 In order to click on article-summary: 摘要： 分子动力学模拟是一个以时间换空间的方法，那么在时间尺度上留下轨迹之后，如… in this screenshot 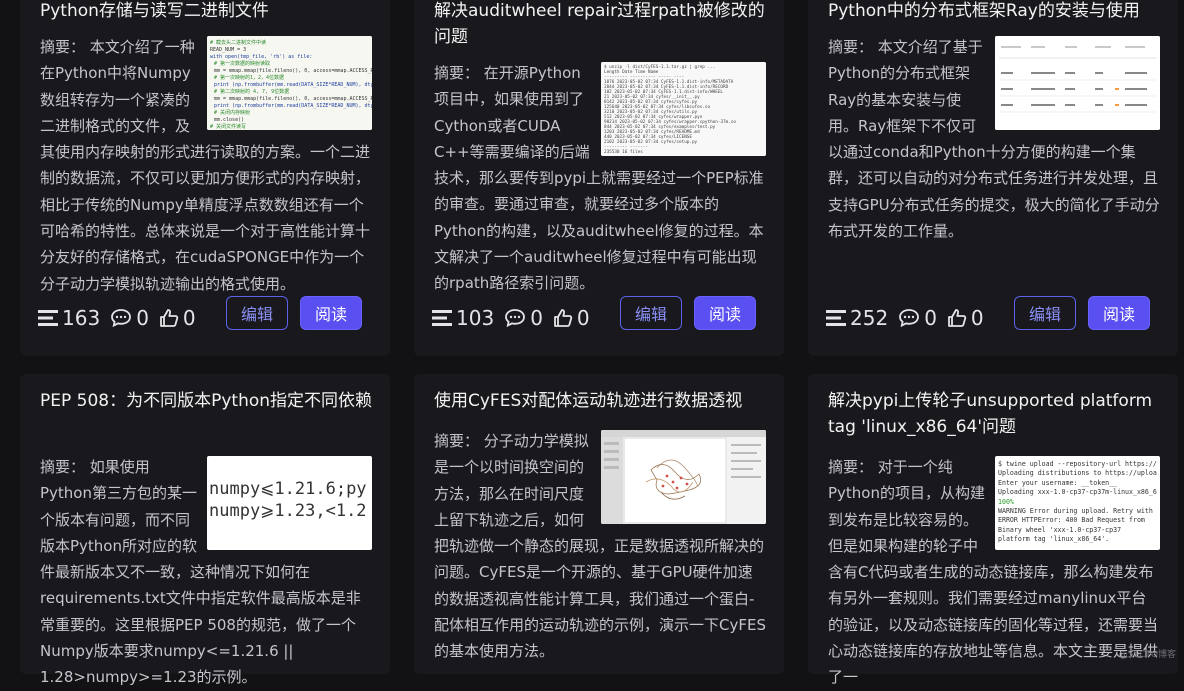, I will do `click(600, 546)`.